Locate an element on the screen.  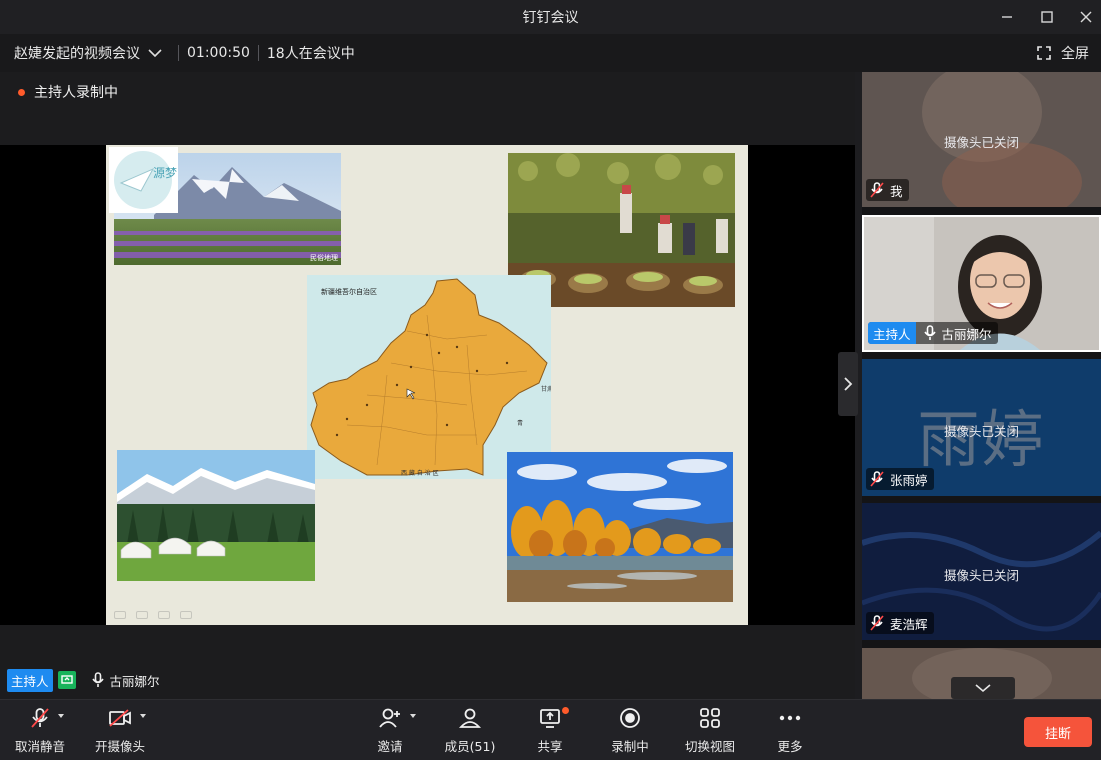
share-screen-icon is located at coordinates (550, 718).